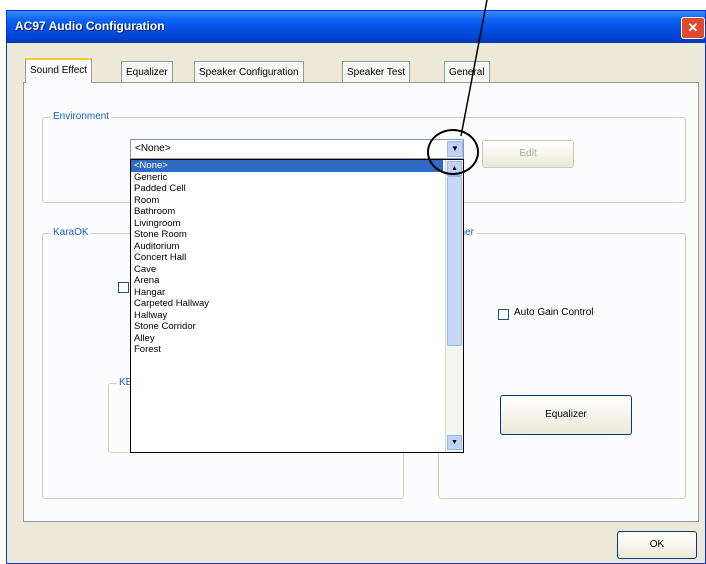 This screenshot has height=564, width=706. What do you see at coordinates (453, 152) in the screenshot?
I see `callout-circle` at bounding box center [453, 152].